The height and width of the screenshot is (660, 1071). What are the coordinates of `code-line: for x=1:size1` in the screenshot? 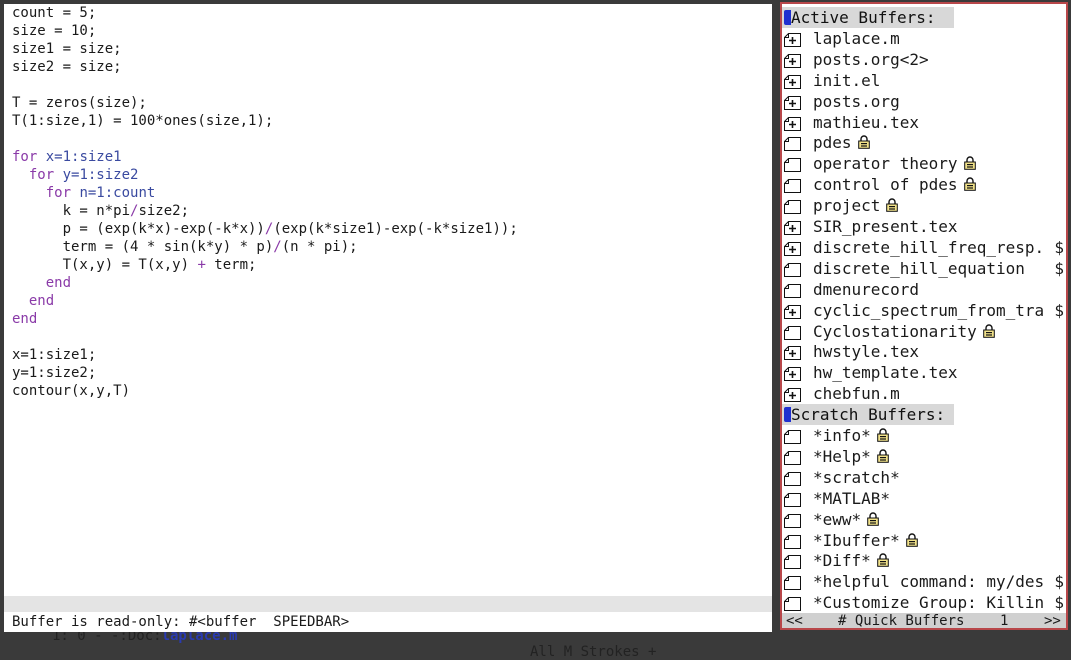 It's located at (265, 157).